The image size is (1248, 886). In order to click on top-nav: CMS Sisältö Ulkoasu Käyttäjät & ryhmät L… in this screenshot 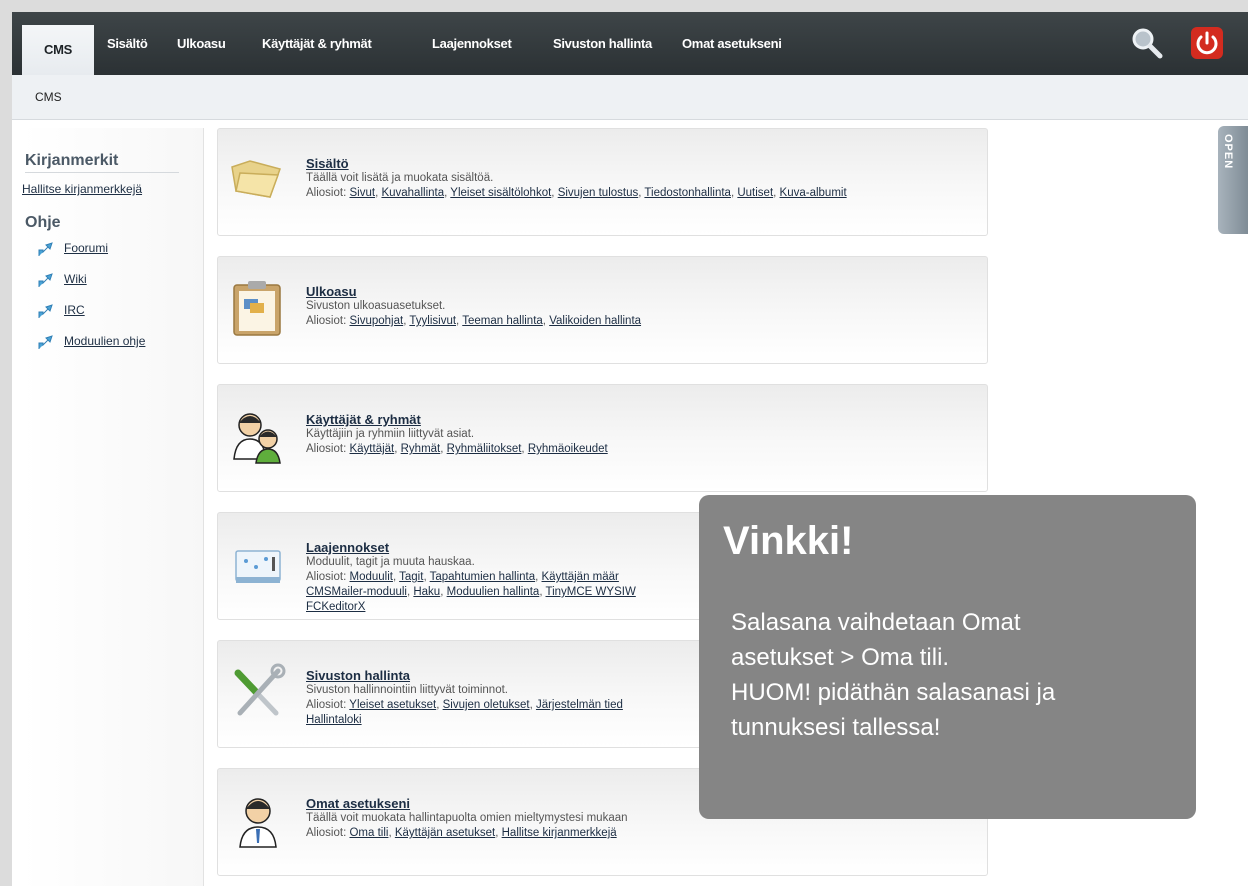, I will do `click(630, 43)`.